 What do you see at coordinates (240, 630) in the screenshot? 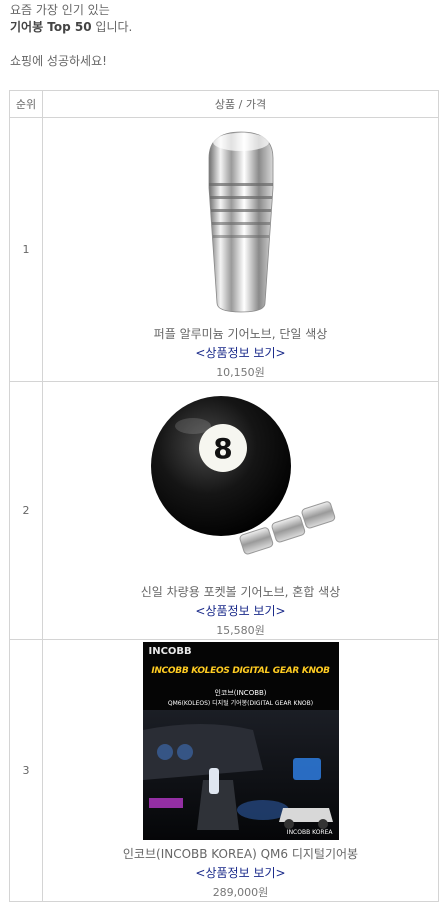
I see `product-price: 15,580원` at bounding box center [240, 630].